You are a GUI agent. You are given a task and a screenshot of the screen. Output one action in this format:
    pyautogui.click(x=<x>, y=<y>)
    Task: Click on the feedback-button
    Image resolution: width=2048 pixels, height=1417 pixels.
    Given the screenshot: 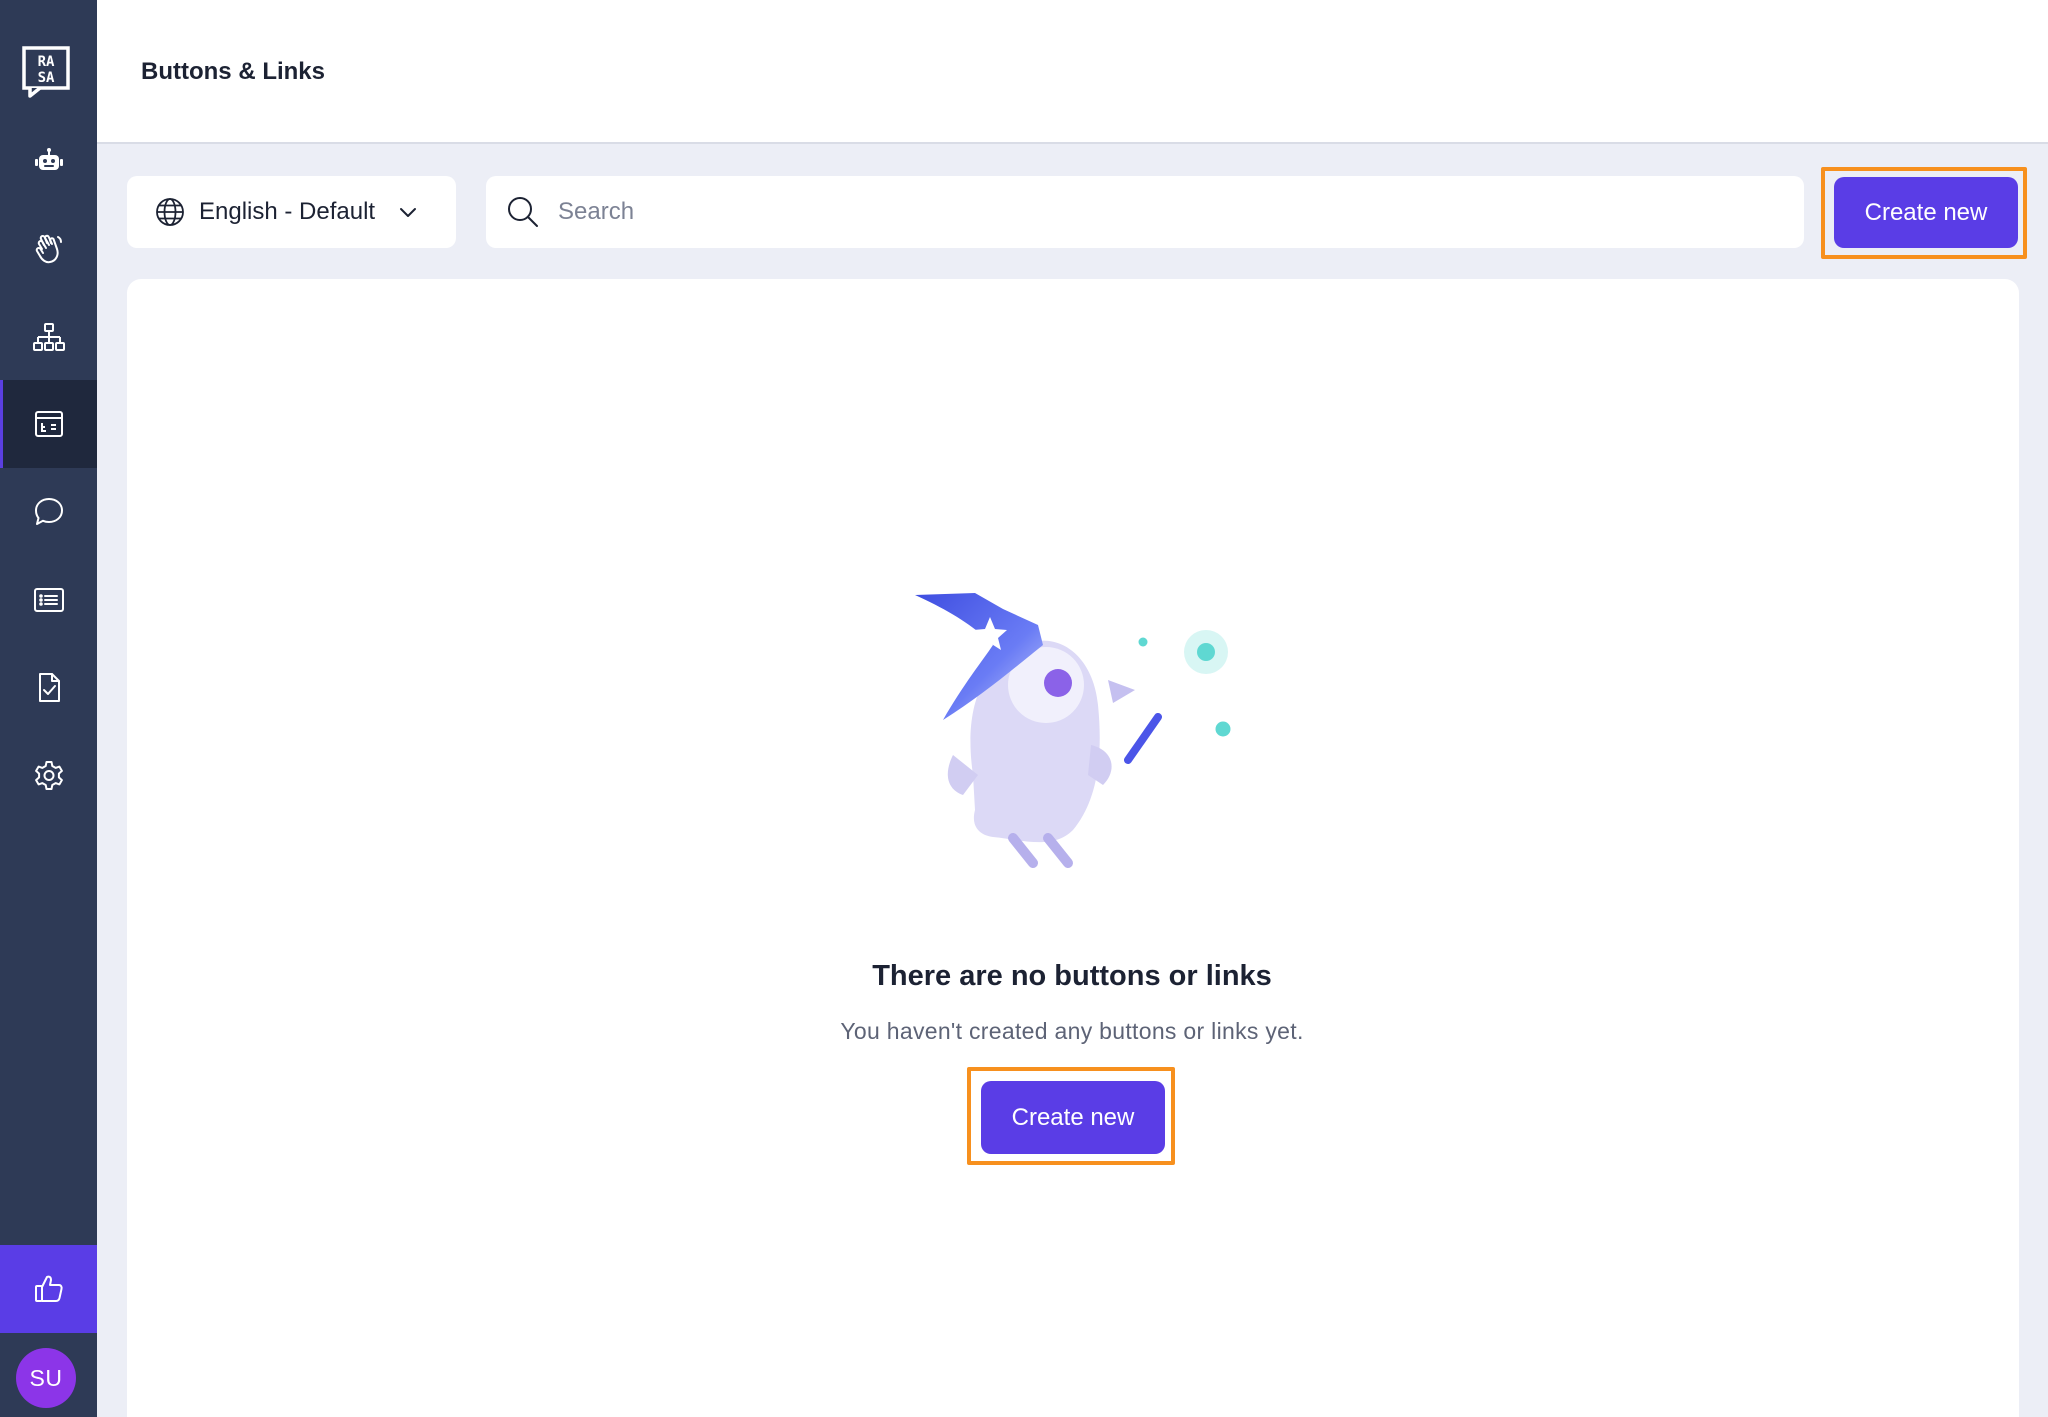 What is the action you would take?
    pyautogui.click(x=48, y=1289)
    